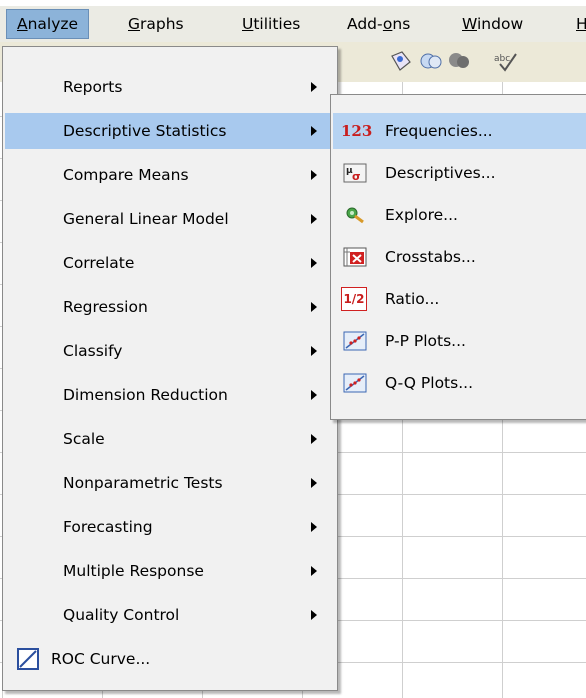  I want to click on descriptives-icon: μσ, so click(355, 173).